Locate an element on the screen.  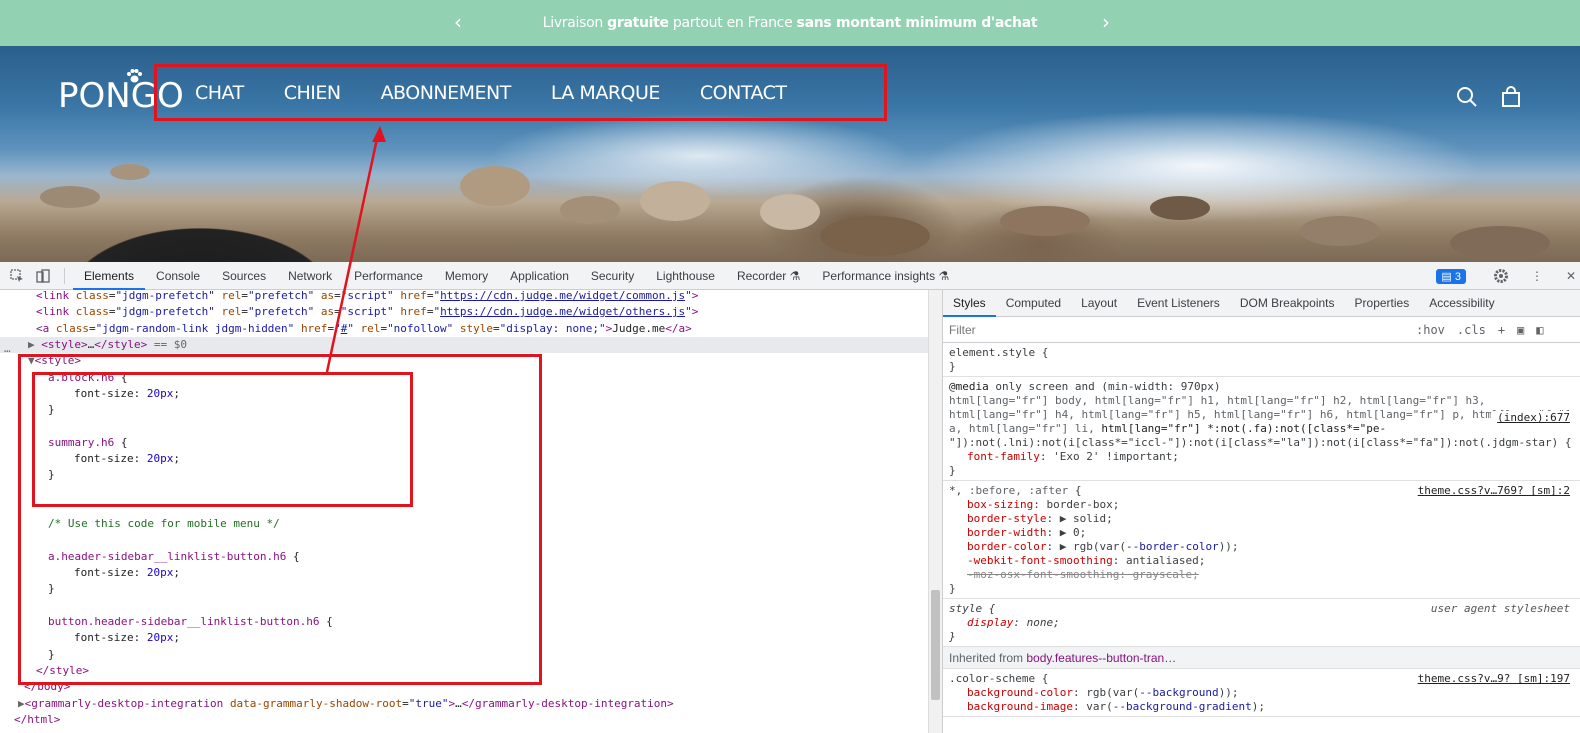
shopping-bag-icon is located at coordinates (1511, 97).